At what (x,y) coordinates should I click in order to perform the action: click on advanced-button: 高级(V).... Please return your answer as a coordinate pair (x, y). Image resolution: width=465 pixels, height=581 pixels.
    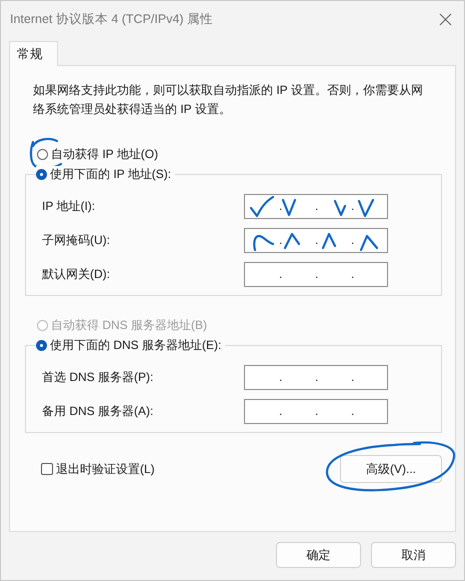
    Looking at the image, I should click on (391, 469).